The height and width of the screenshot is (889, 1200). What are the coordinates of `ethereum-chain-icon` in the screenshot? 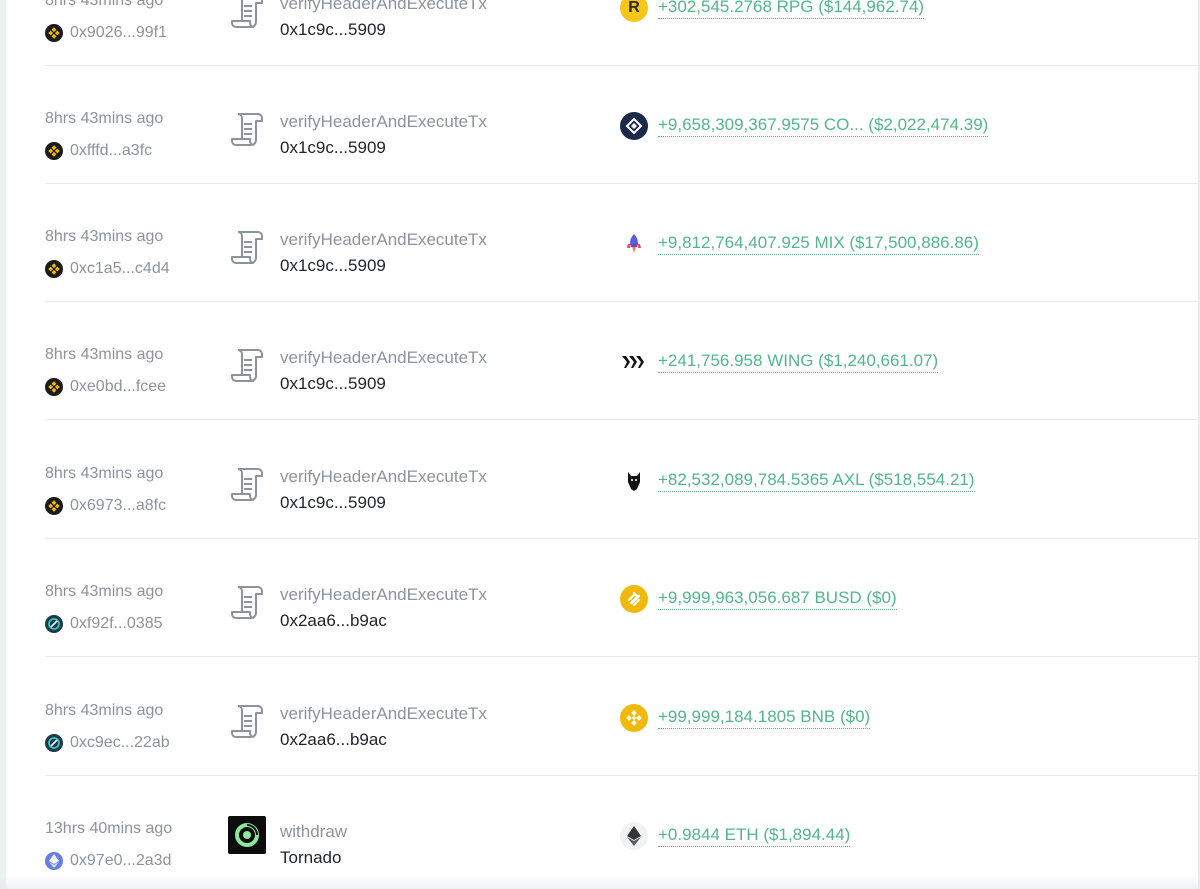 It's located at (54, 861).